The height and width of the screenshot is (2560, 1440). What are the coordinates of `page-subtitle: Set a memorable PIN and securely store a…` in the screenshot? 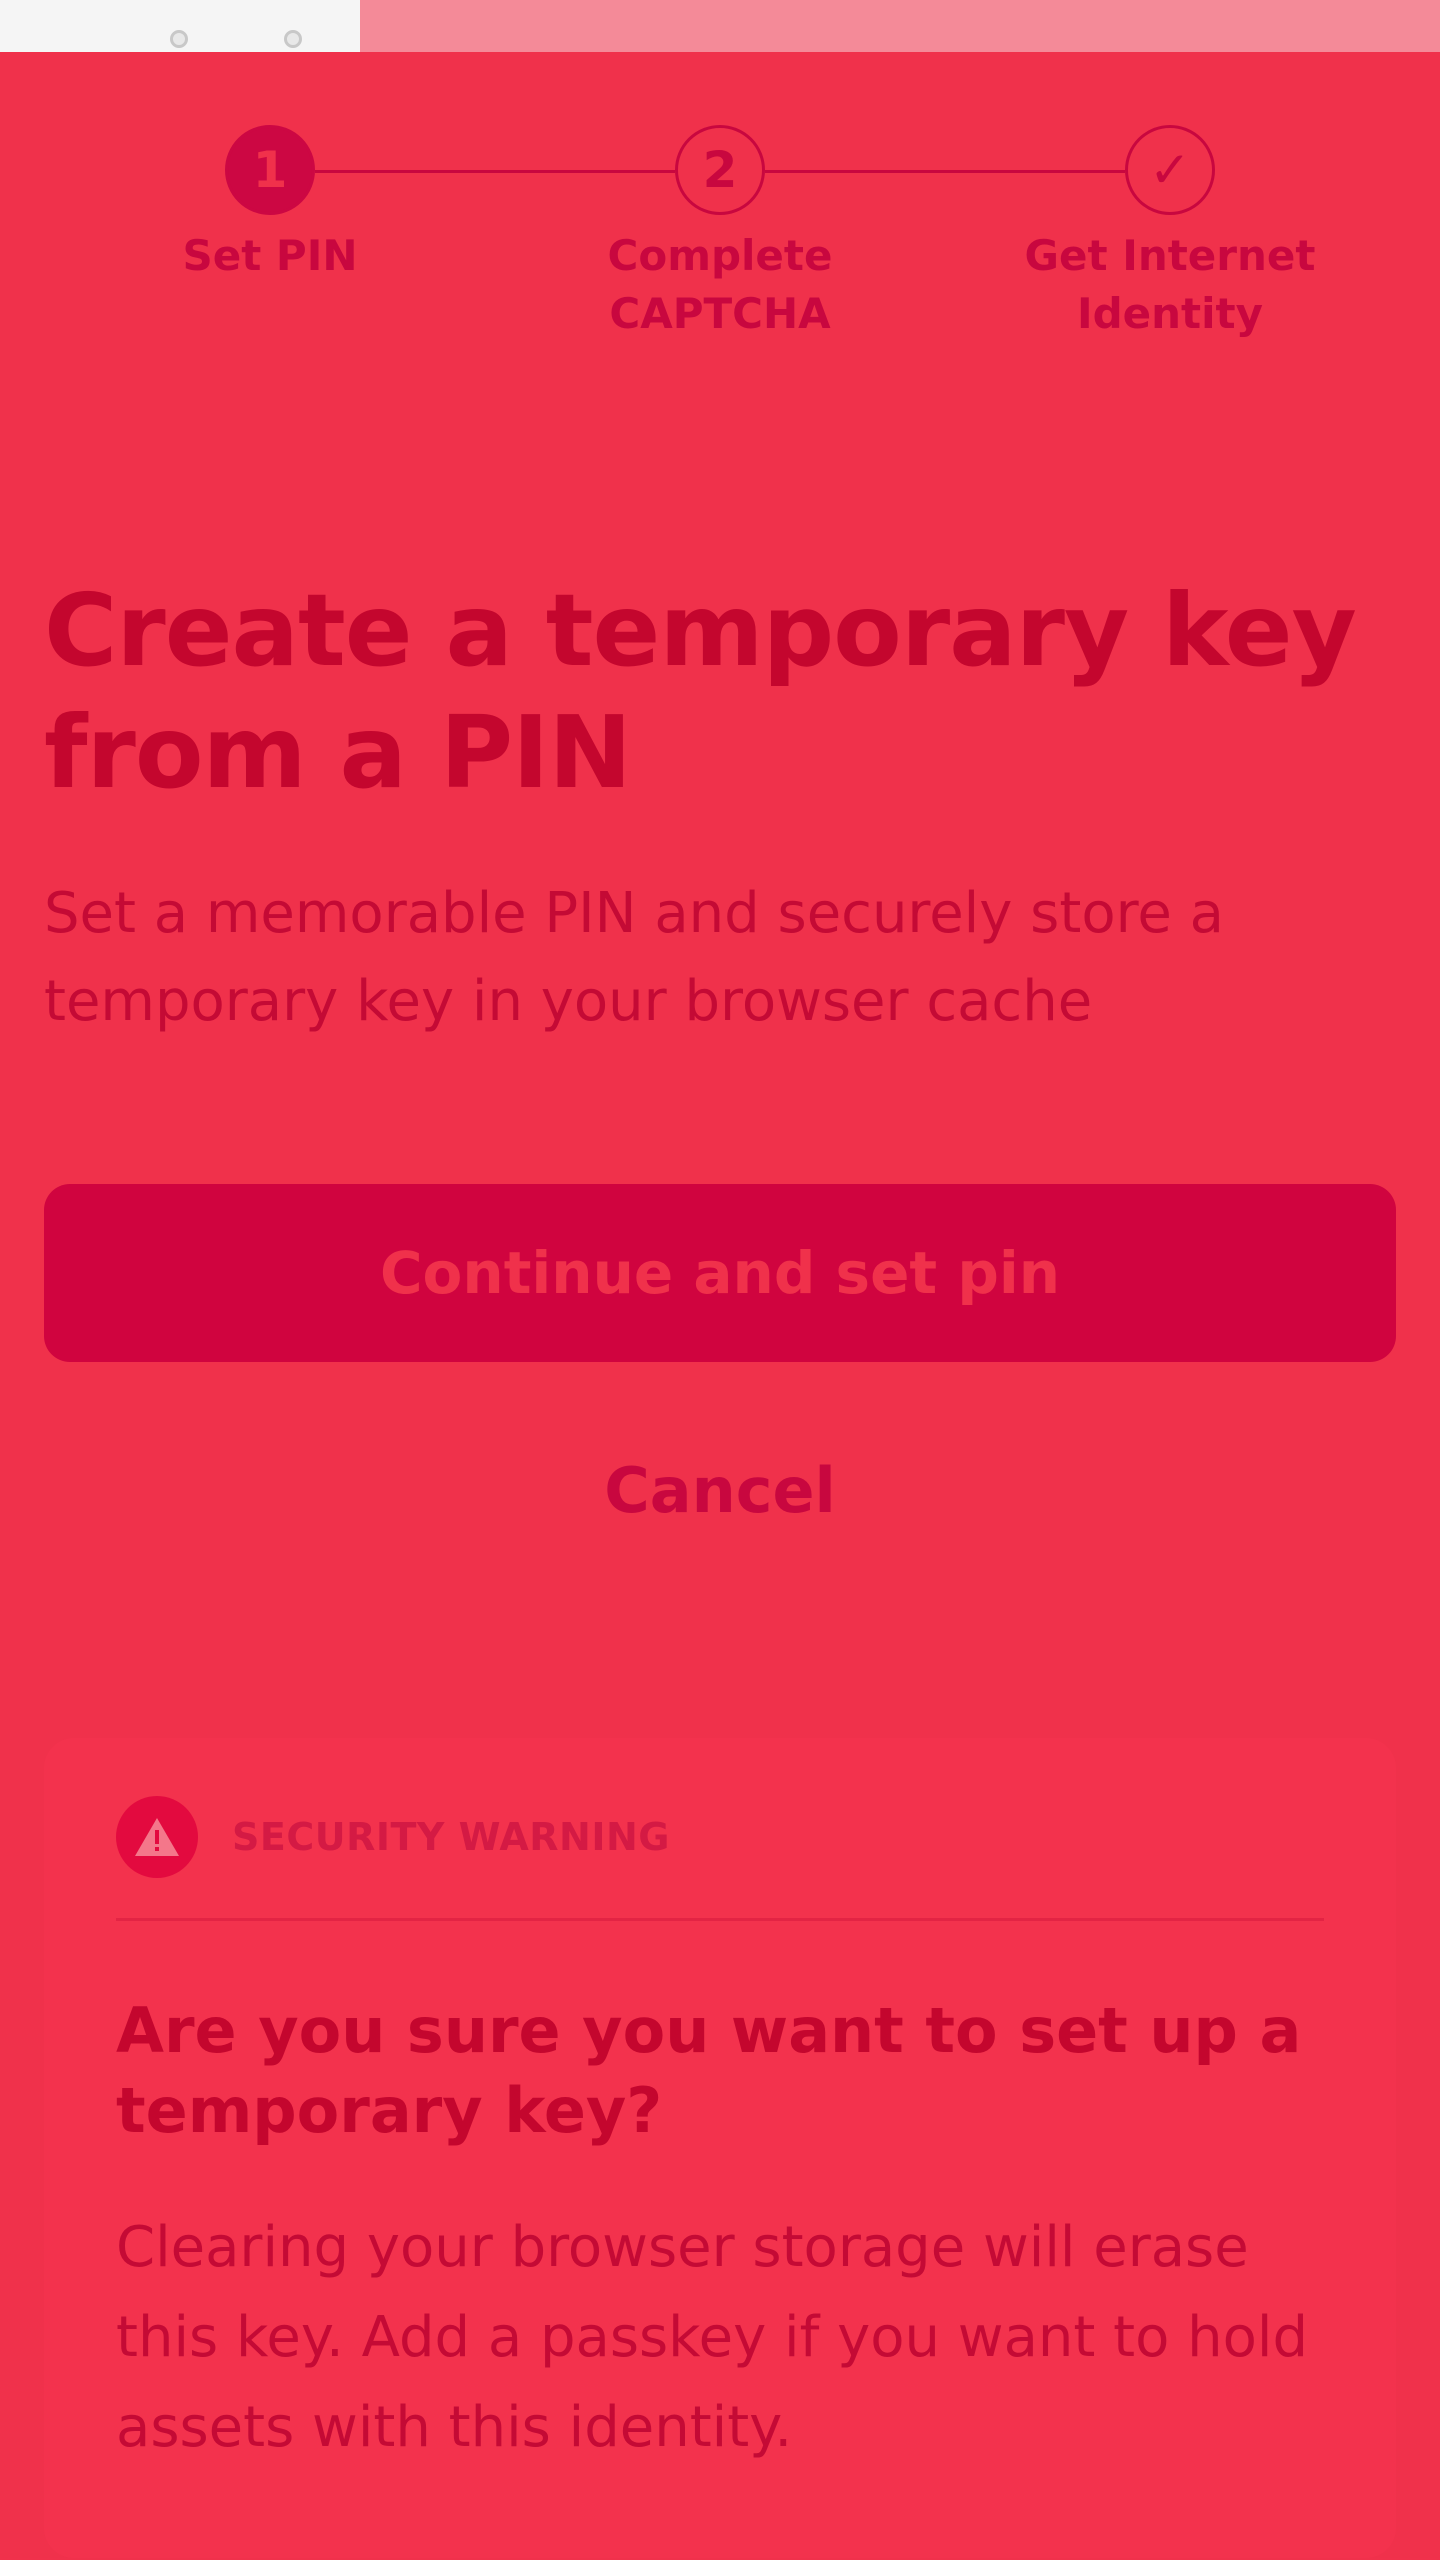 It's located at (634, 957).